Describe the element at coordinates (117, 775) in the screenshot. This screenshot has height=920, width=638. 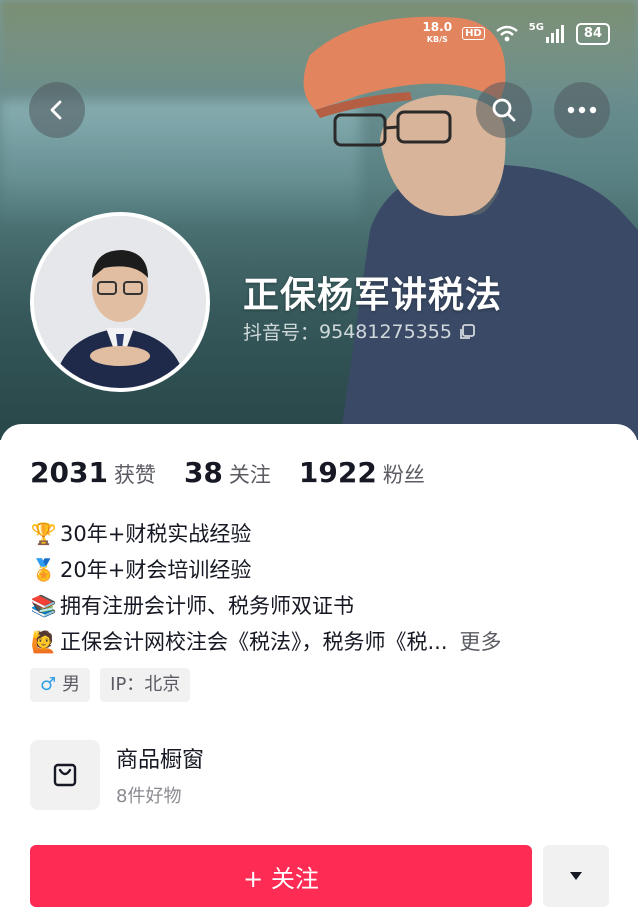
I see `shop-window-entry: 商品橱窗 8件好物` at that location.